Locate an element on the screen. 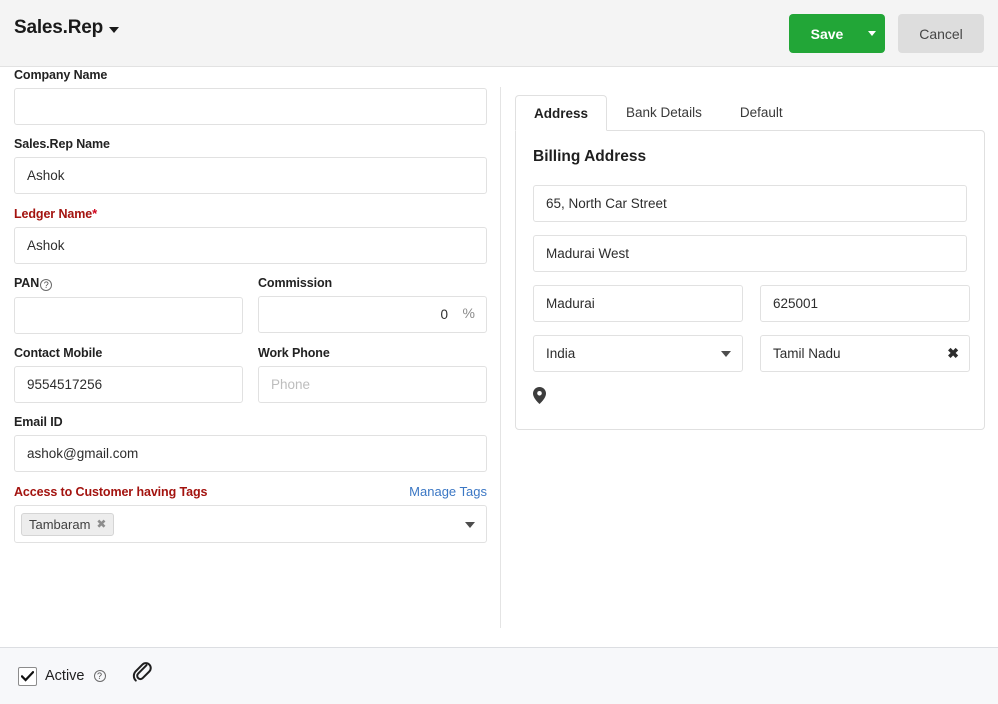 The height and width of the screenshot is (704, 998). pan-commission-row: PAN? Commission % is located at coordinates (250, 305).